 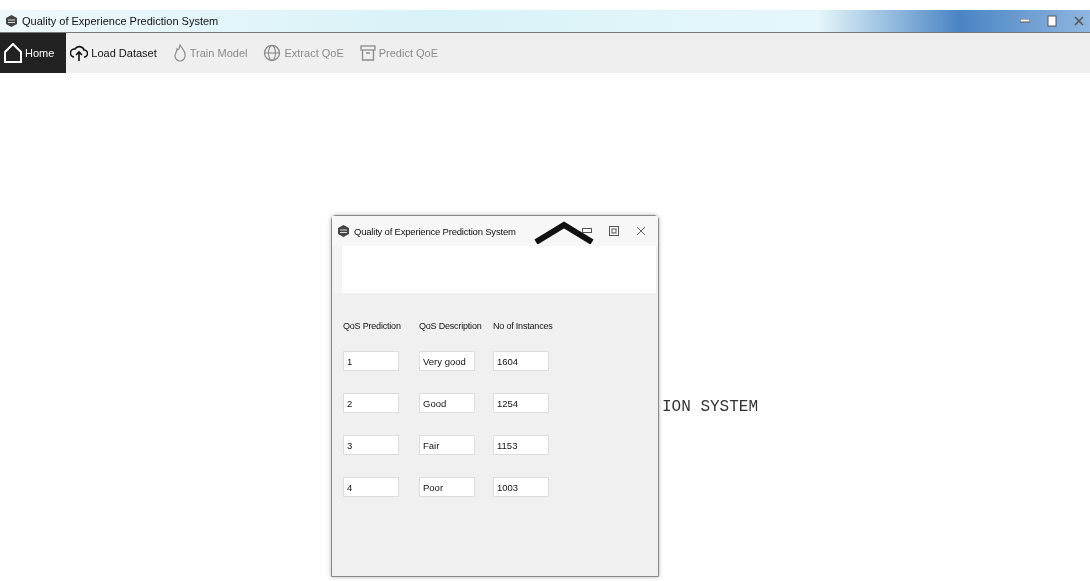 What do you see at coordinates (710, 407) in the screenshot?
I see `heading-text: ION SYSTEM` at bounding box center [710, 407].